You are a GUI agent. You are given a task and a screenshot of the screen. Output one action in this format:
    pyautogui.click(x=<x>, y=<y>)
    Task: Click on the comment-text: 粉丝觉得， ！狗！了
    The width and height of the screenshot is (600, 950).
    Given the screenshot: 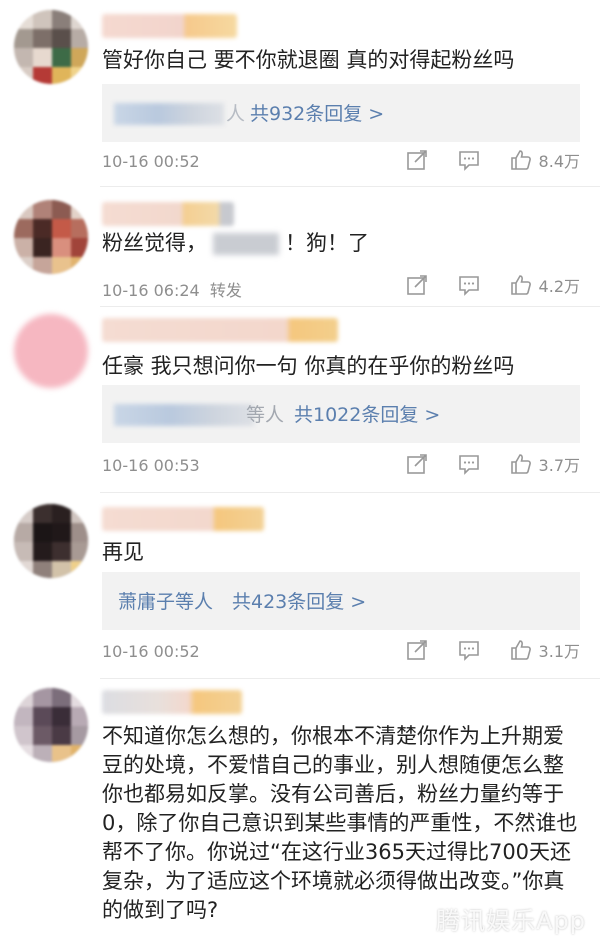 What is the action you would take?
    pyautogui.click(x=235, y=243)
    